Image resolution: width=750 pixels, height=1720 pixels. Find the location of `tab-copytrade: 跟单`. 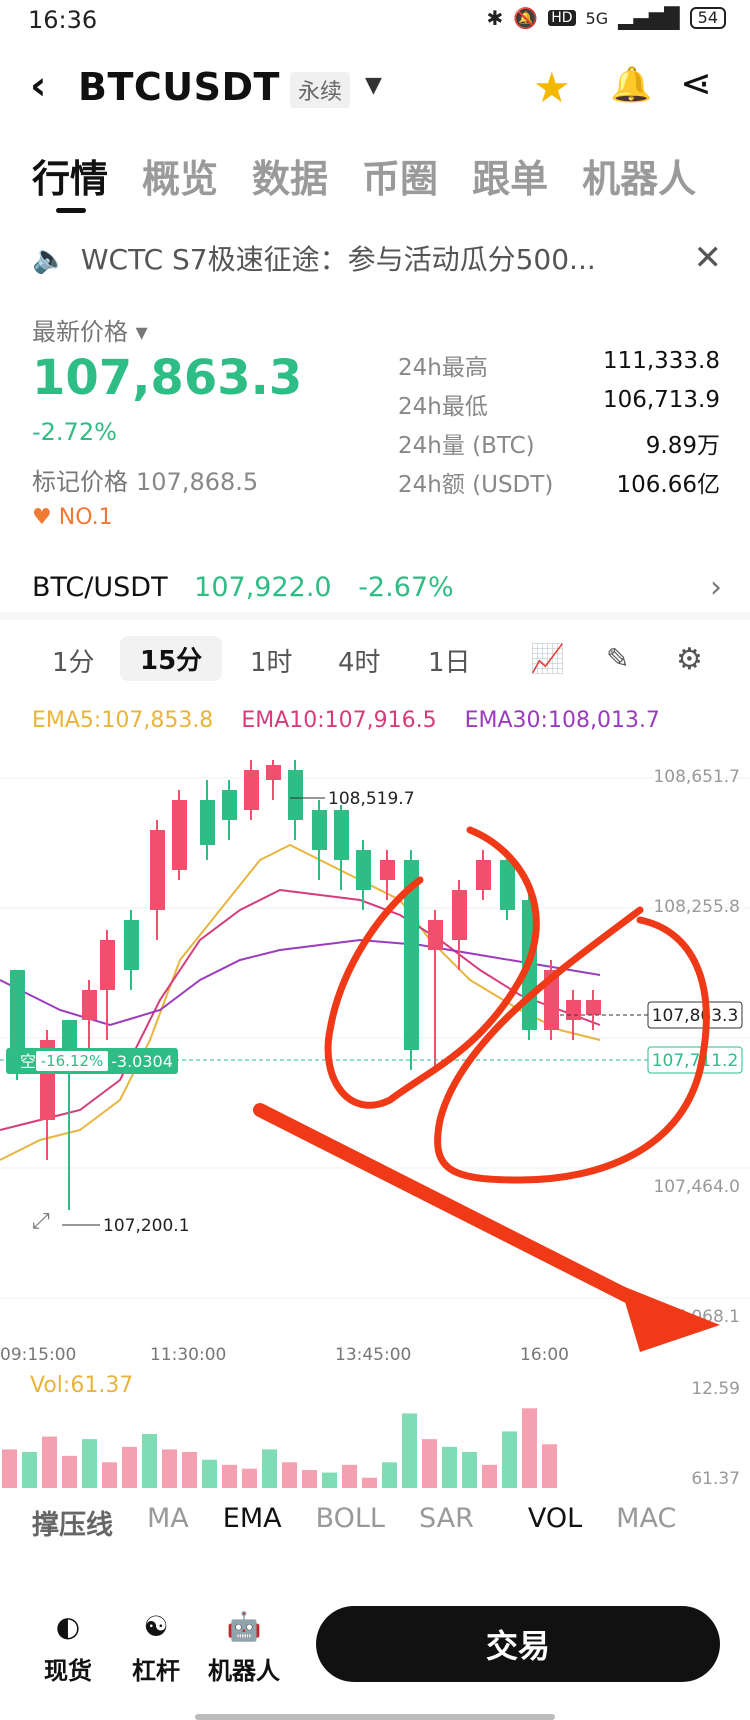

tab-copytrade: 跟单 is located at coordinates (510, 175).